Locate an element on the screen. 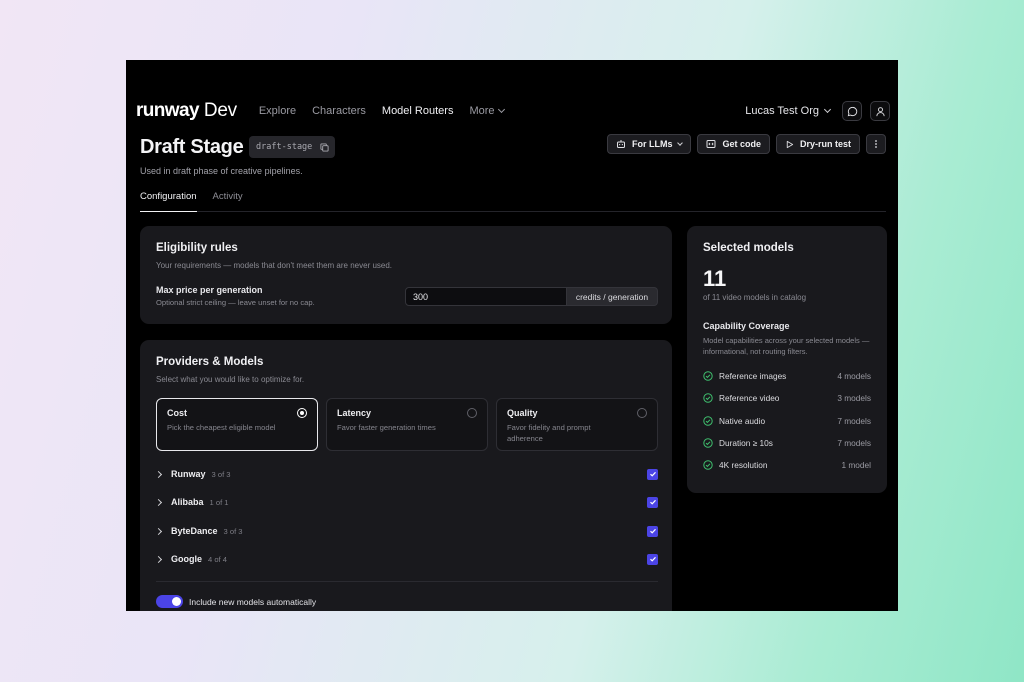  provider-count: 4 of 4 is located at coordinates (217, 559).